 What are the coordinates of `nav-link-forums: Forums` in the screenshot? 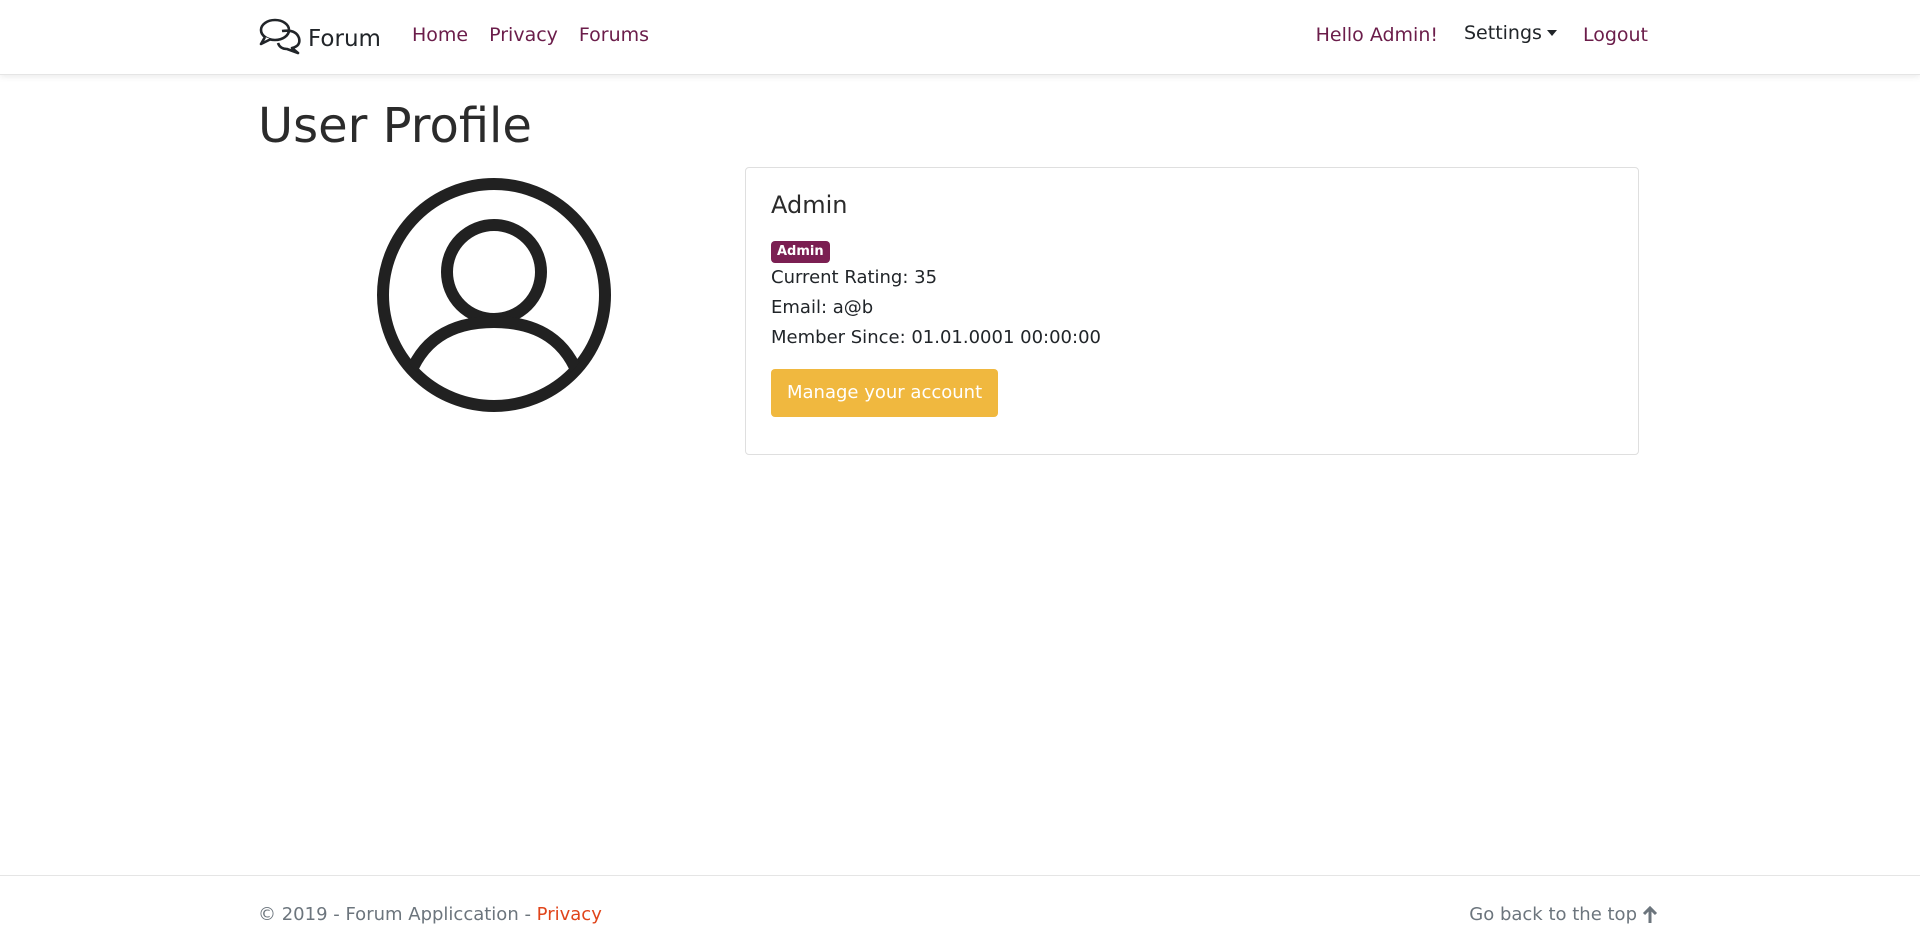 It's located at (614, 35).